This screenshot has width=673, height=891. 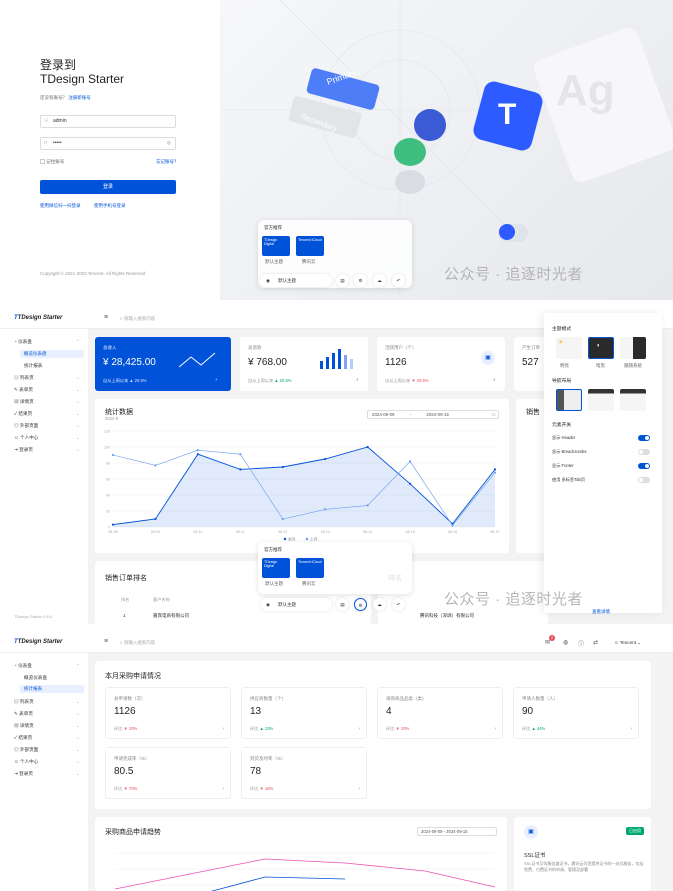 What do you see at coordinates (304, 364) in the screenshot?
I see `kpi-card-refund: 总退款 ¥ 768.00 自从上周以来 ▲ 20.5% ›` at bounding box center [304, 364].